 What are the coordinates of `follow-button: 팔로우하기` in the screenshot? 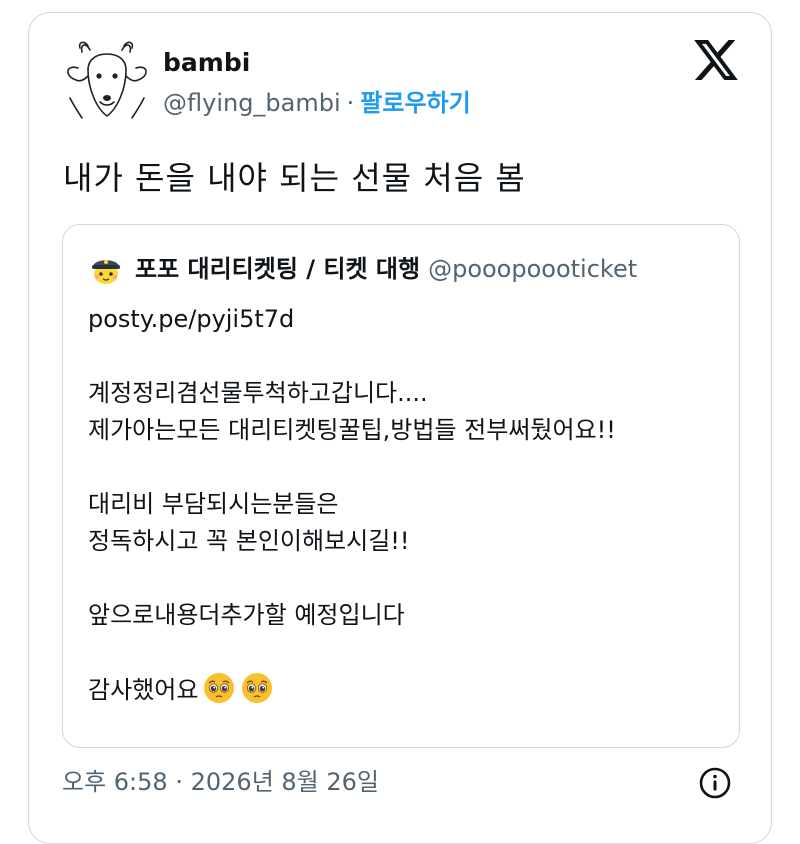 It's located at (415, 103).